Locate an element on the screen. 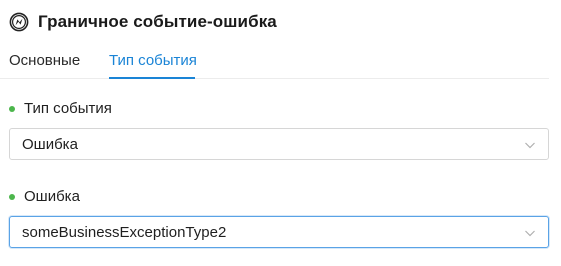 The width and height of the screenshot is (561, 266). active-tab-indicator is located at coordinates (152, 78).